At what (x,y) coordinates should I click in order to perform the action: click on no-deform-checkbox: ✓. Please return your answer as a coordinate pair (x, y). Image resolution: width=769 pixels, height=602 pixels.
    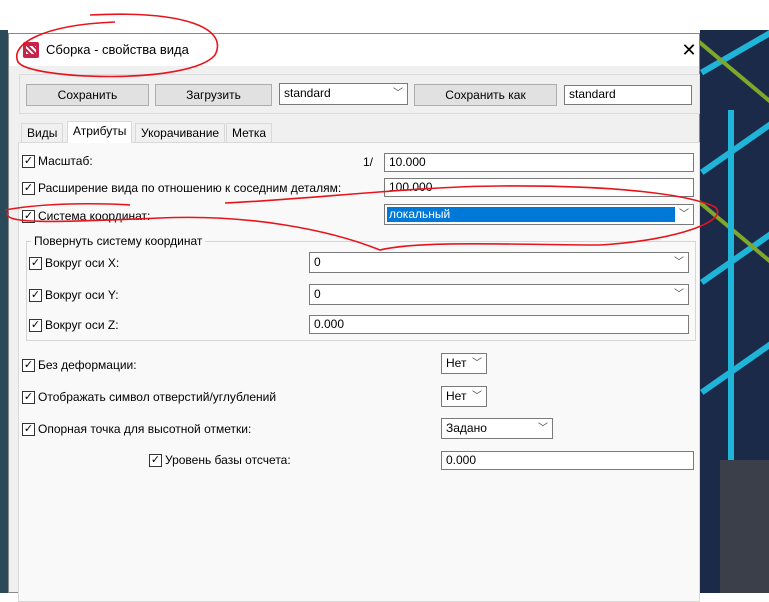
    Looking at the image, I should click on (28, 365).